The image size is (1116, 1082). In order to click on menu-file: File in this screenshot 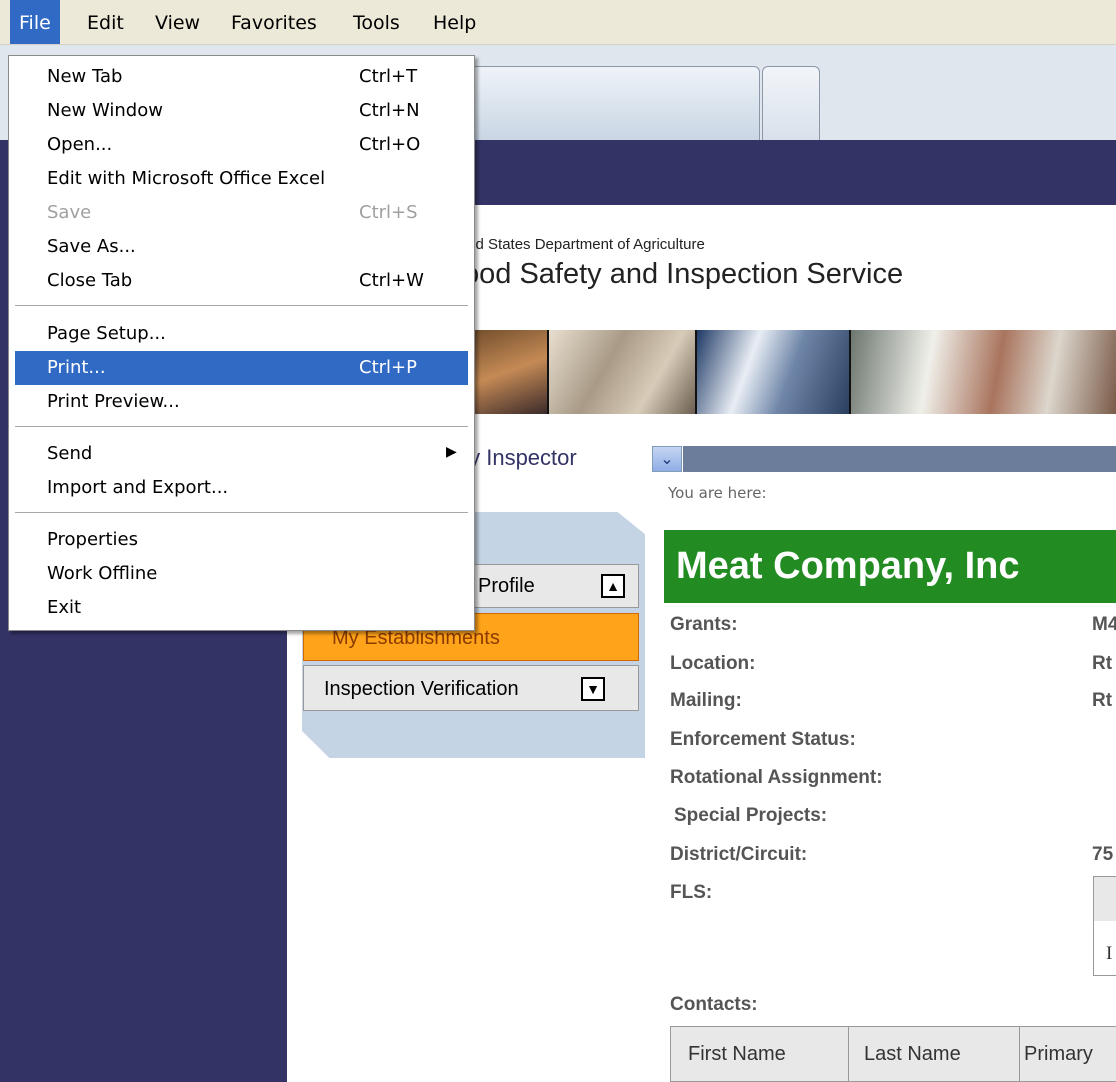, I will do `click(35, 22)`.